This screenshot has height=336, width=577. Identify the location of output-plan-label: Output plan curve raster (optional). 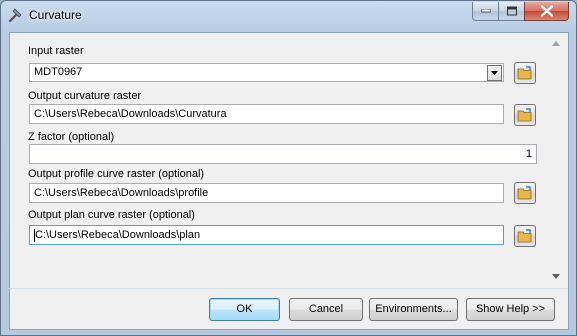
(111, 215).